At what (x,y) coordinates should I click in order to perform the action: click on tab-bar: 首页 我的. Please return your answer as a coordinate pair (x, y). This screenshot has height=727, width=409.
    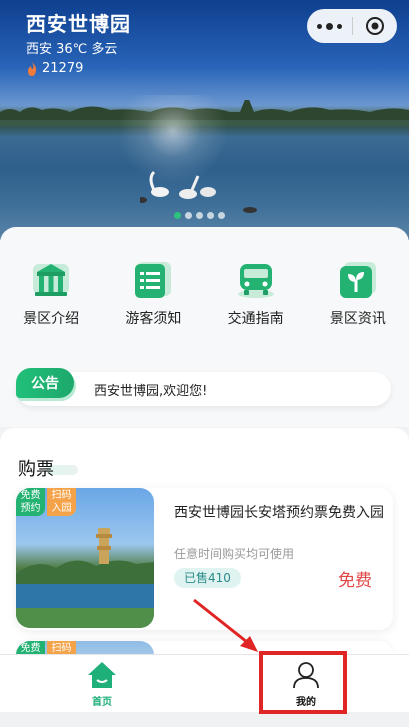
    Looking at the image, I should click on (204, 683).